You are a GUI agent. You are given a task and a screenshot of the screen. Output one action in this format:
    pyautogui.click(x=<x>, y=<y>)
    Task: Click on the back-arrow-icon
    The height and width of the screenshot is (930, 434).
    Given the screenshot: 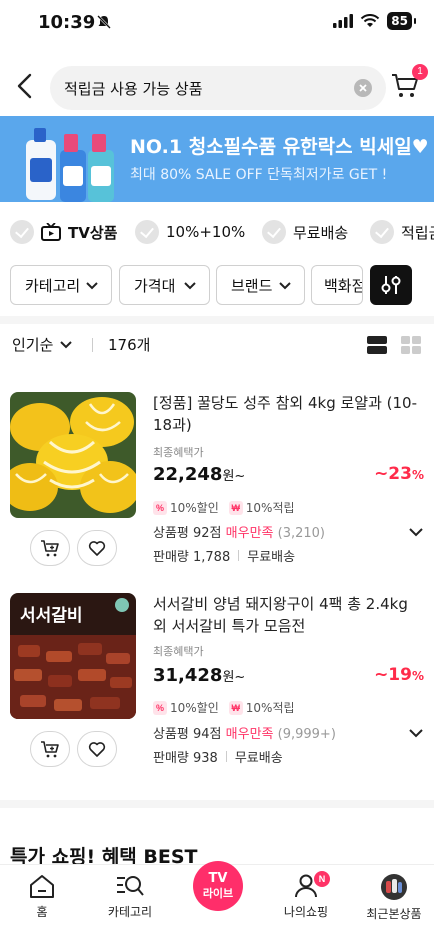 What is the action you would take?
    pyautogui.click(x=25, y=86)
    